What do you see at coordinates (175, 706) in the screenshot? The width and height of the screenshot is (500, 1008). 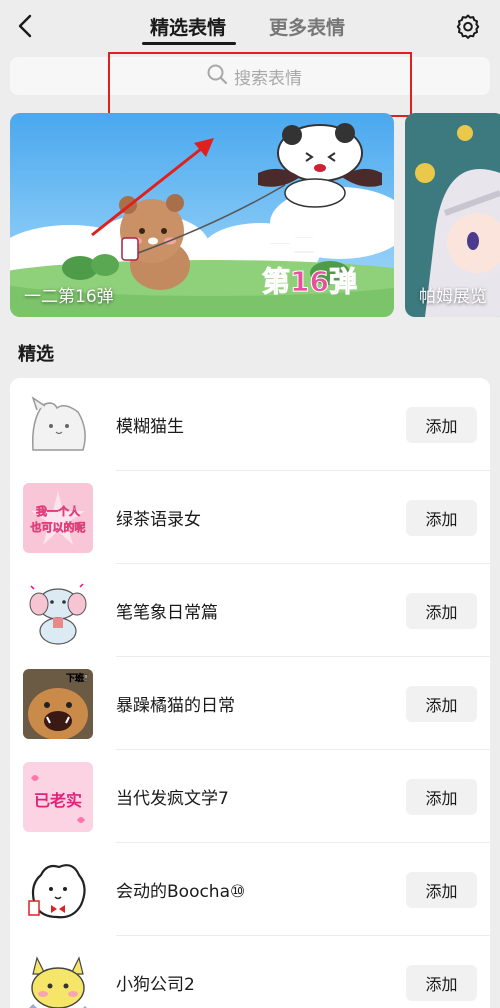 I see `sticker-name: 暴躁橘猫的日常` at bounding box center [175, 706].